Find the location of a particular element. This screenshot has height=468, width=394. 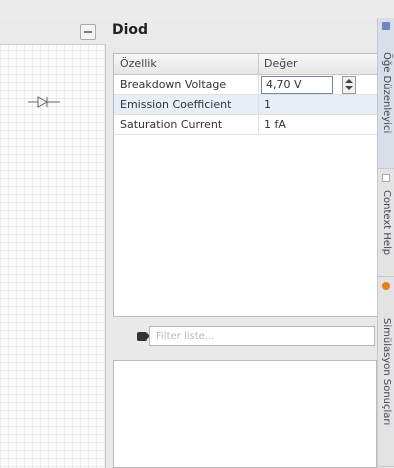

spin-down-icon is located at coordinates (349, 88).